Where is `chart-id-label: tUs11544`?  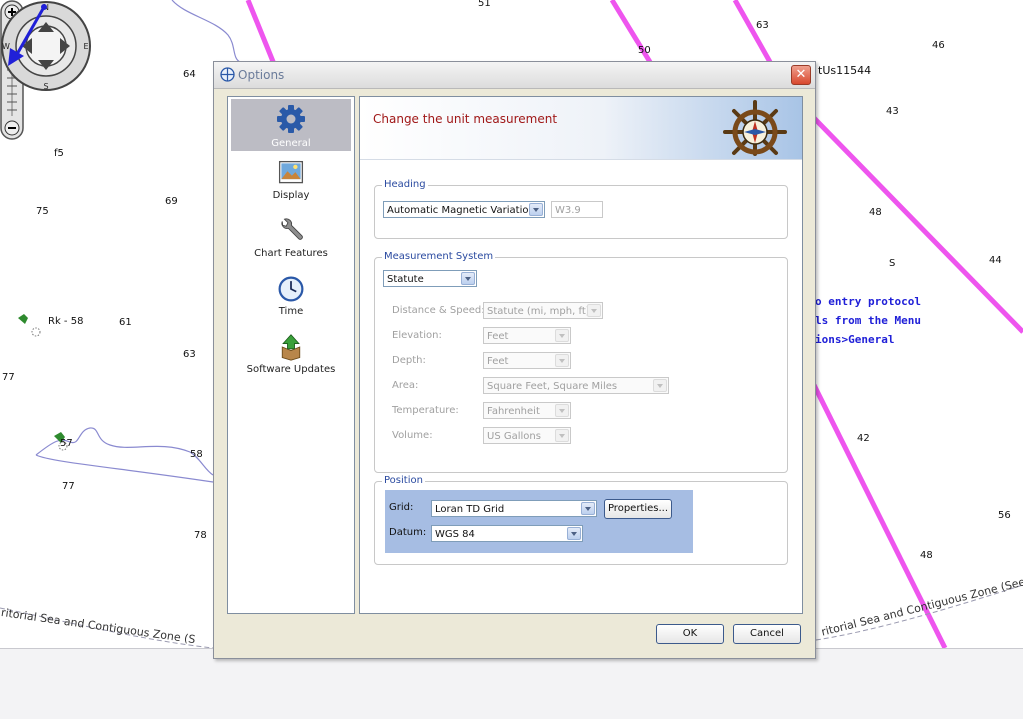 chart-id-label: tUs11544 is located at coordinates (845, 70).